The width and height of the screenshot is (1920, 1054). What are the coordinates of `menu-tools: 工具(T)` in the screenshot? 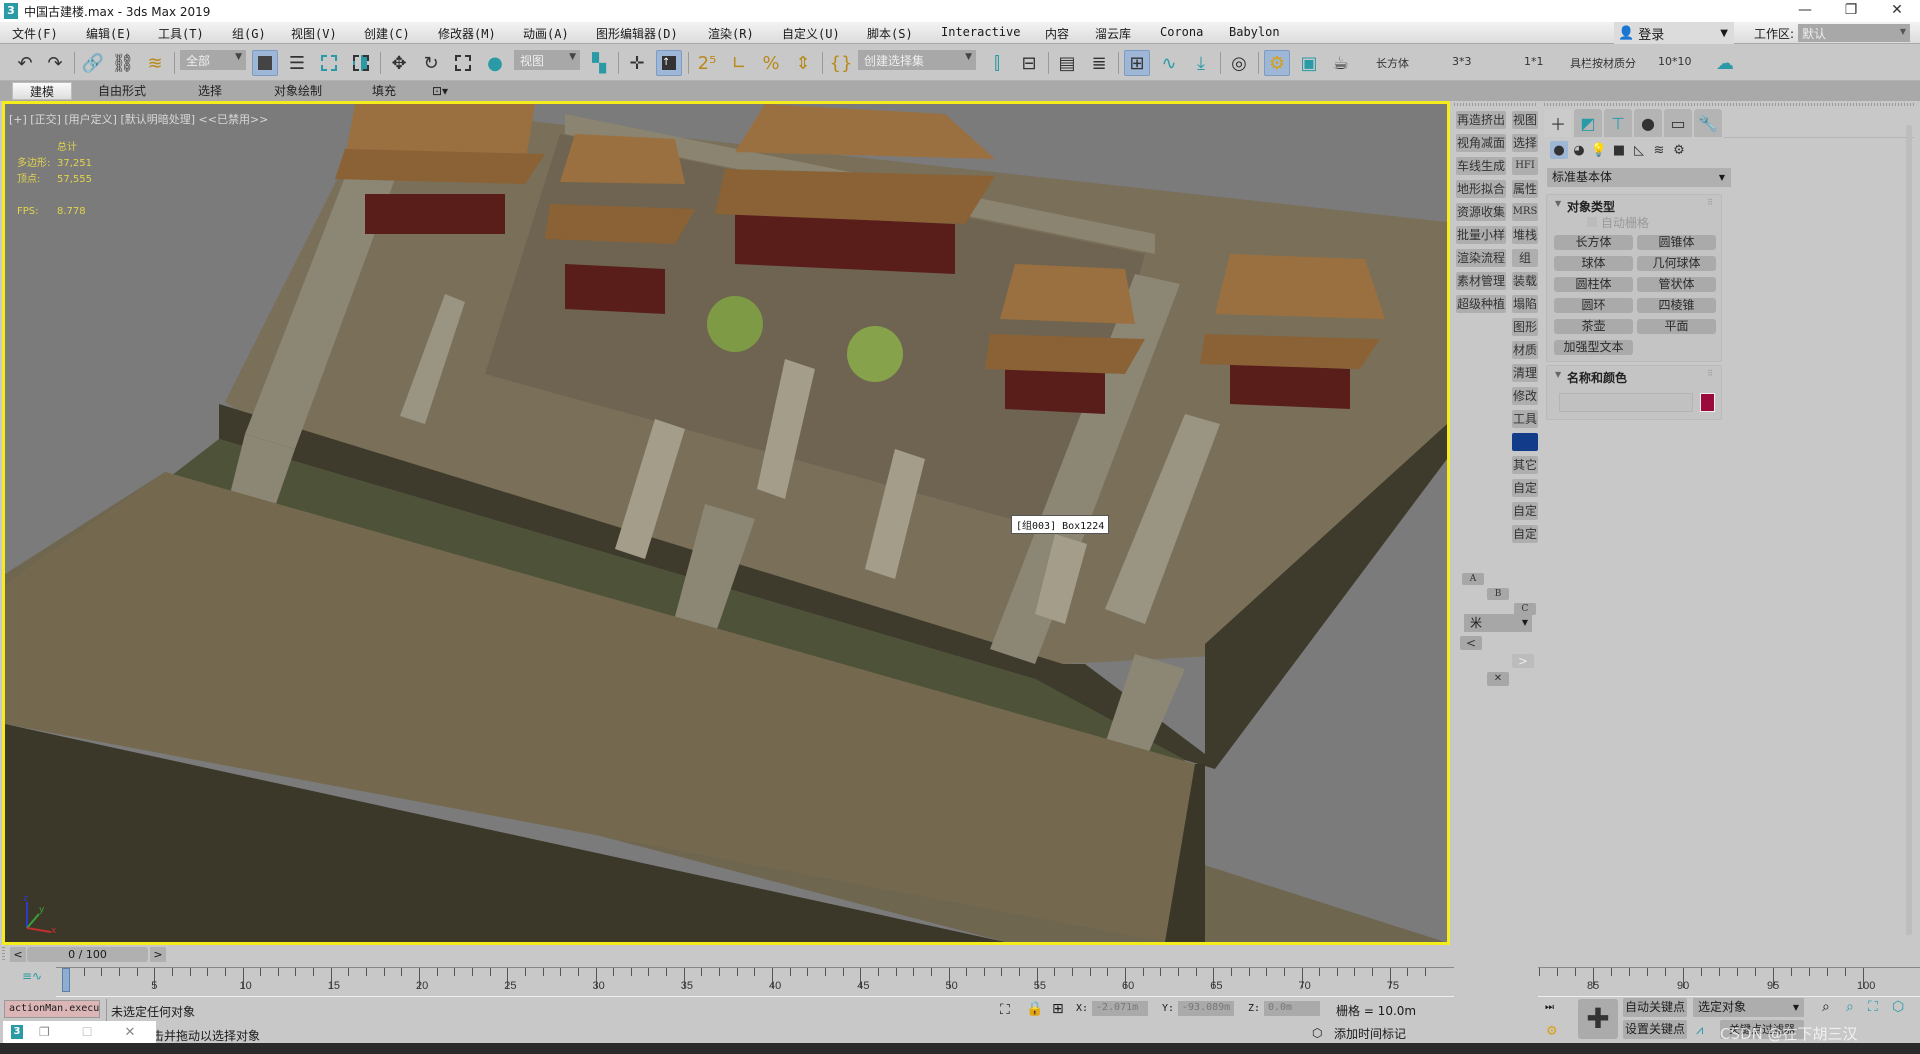 It's located at (181, 33).